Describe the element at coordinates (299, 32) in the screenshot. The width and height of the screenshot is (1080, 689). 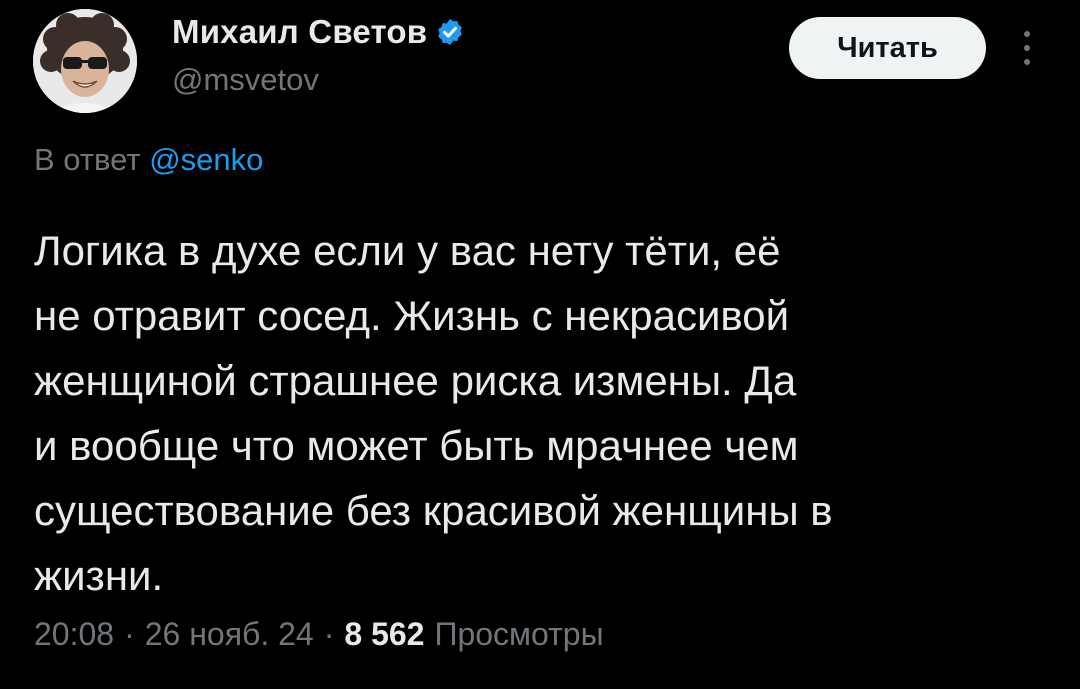
I see `author-display-name: Михаил Светов` at that location.